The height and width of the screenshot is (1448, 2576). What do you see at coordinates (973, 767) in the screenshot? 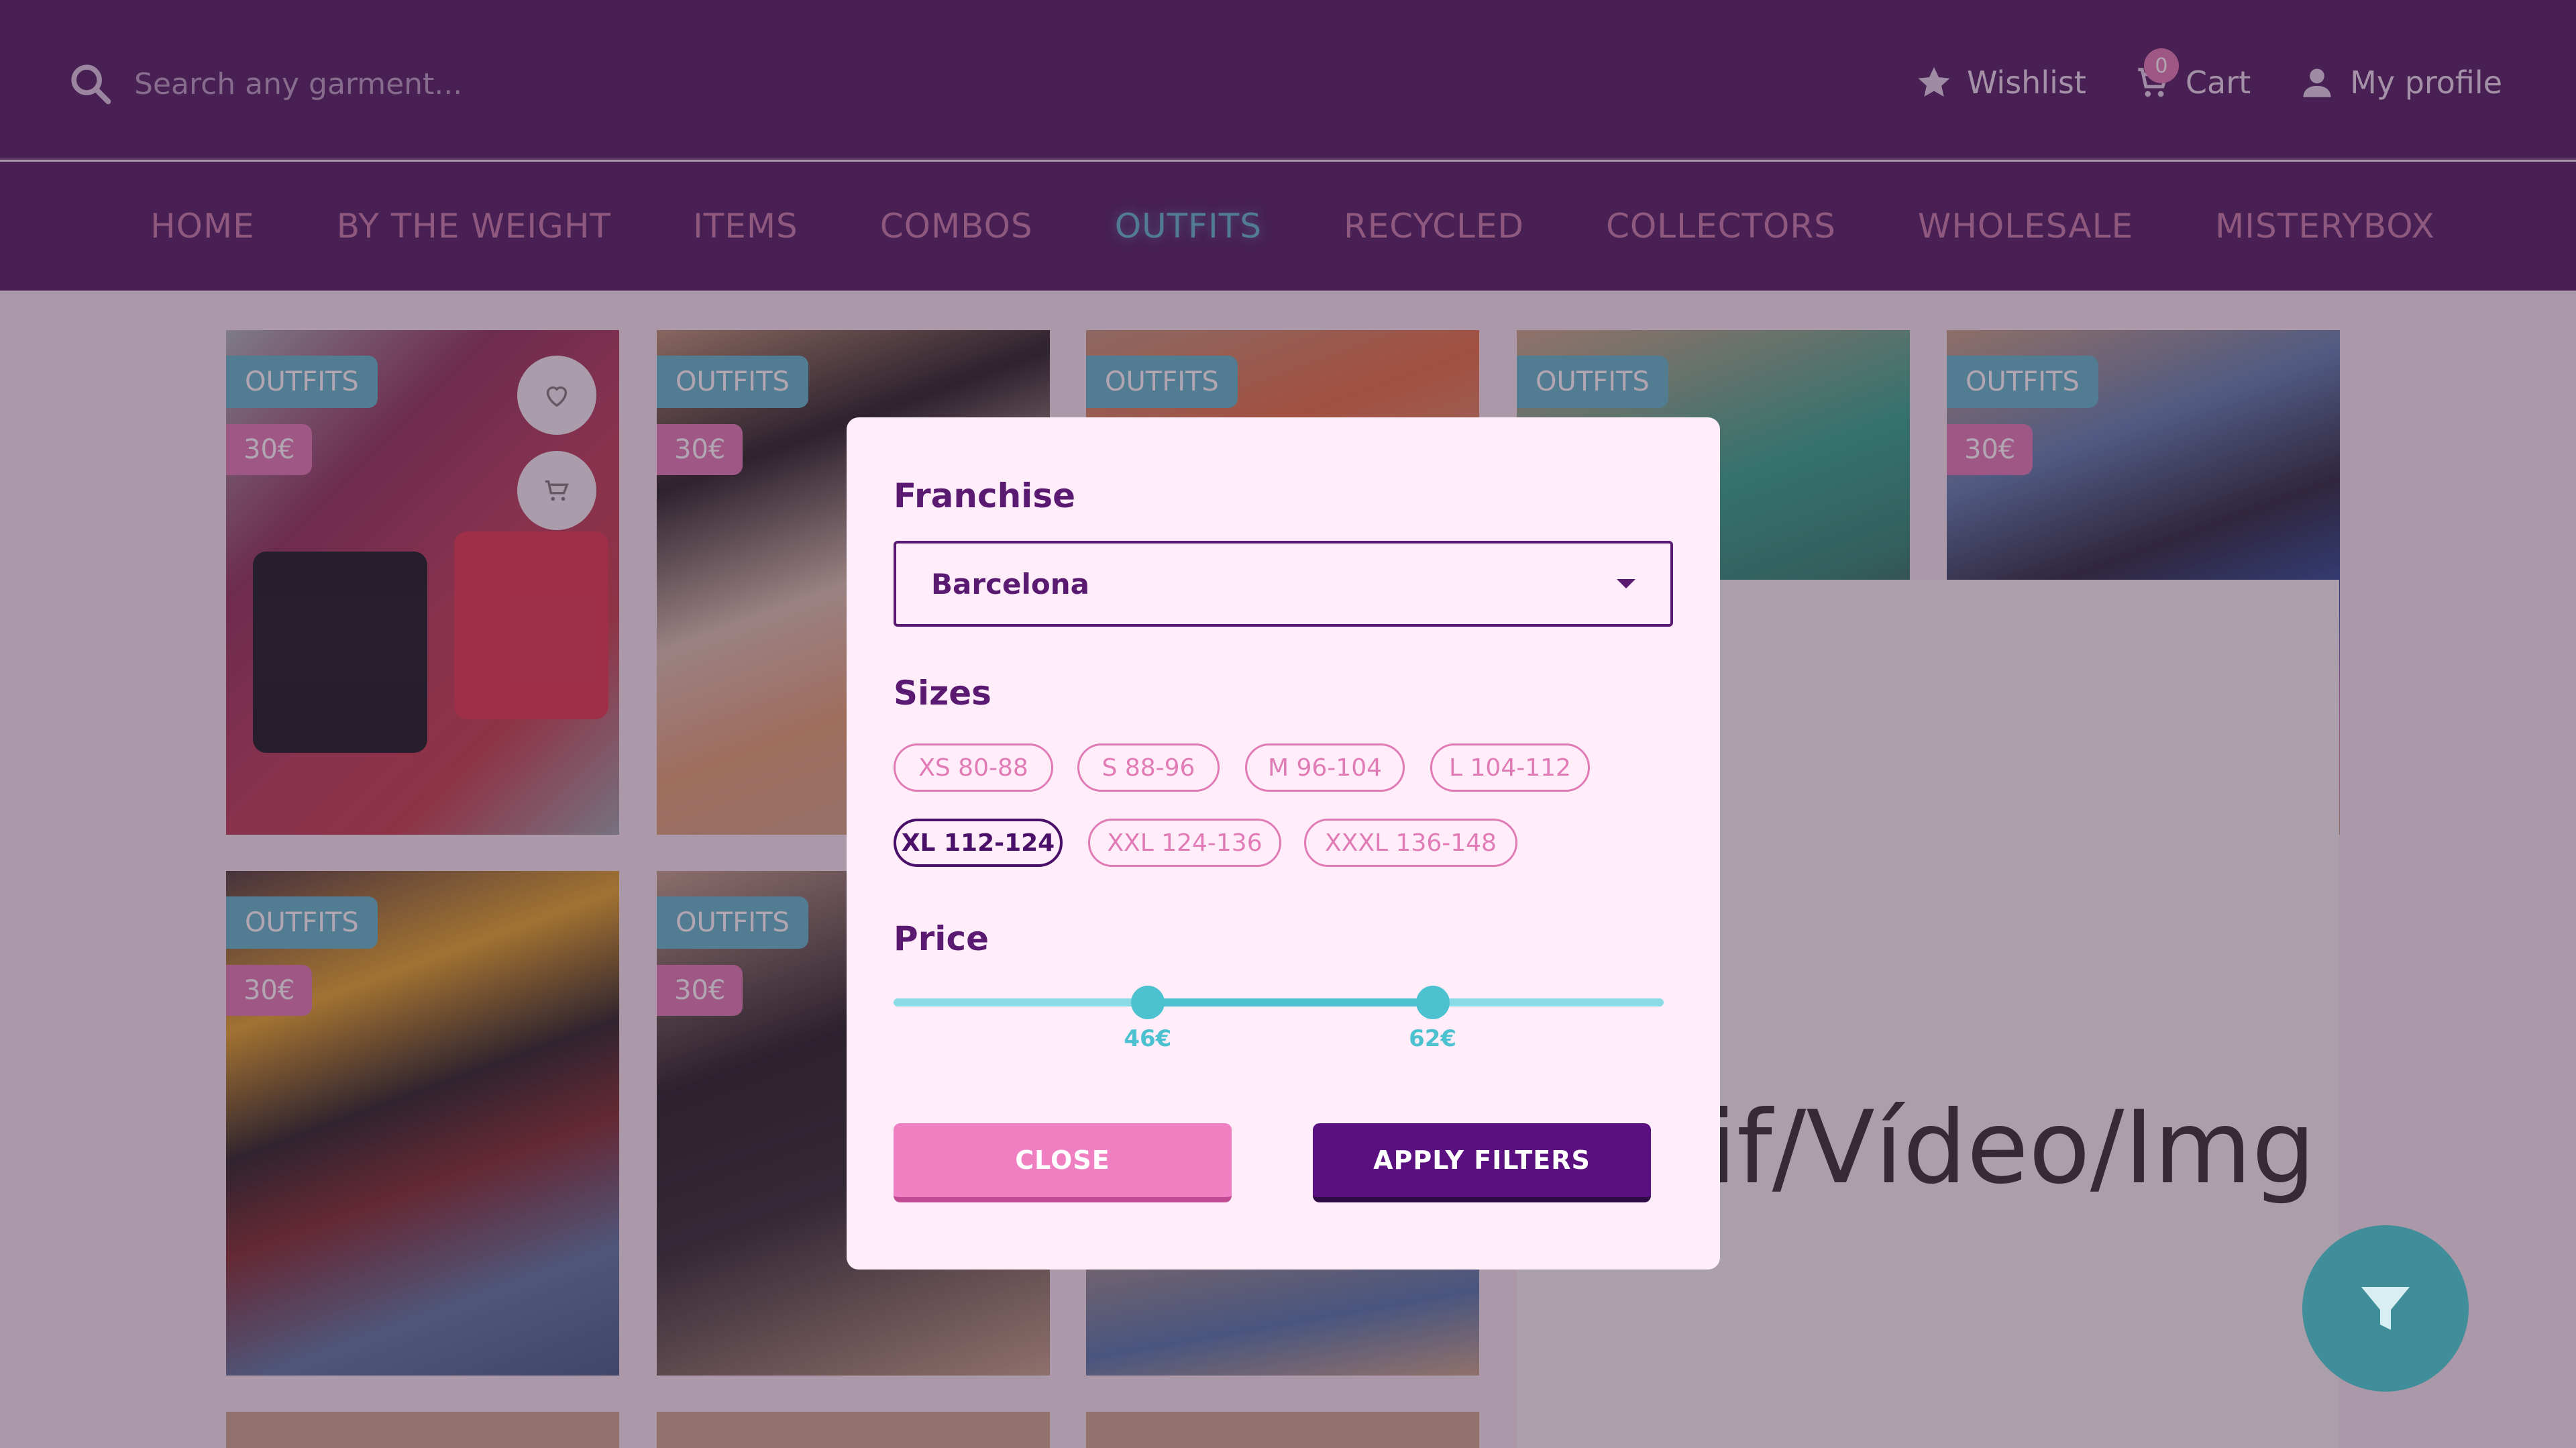
I see `size-chip-xs: XS 80-88` at bounding box center [973, 767].